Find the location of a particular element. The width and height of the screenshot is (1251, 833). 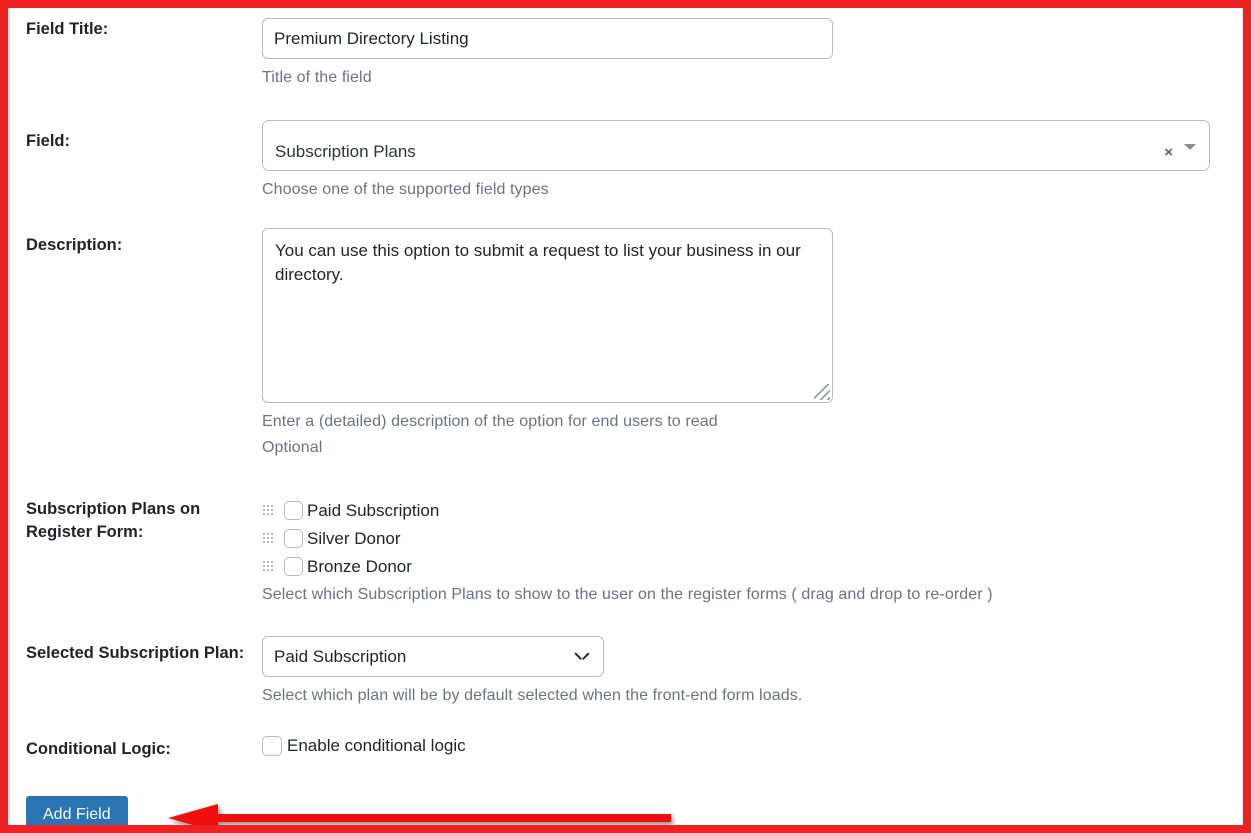

conditional-logic-checkbox is located at coordinates (272, 746).